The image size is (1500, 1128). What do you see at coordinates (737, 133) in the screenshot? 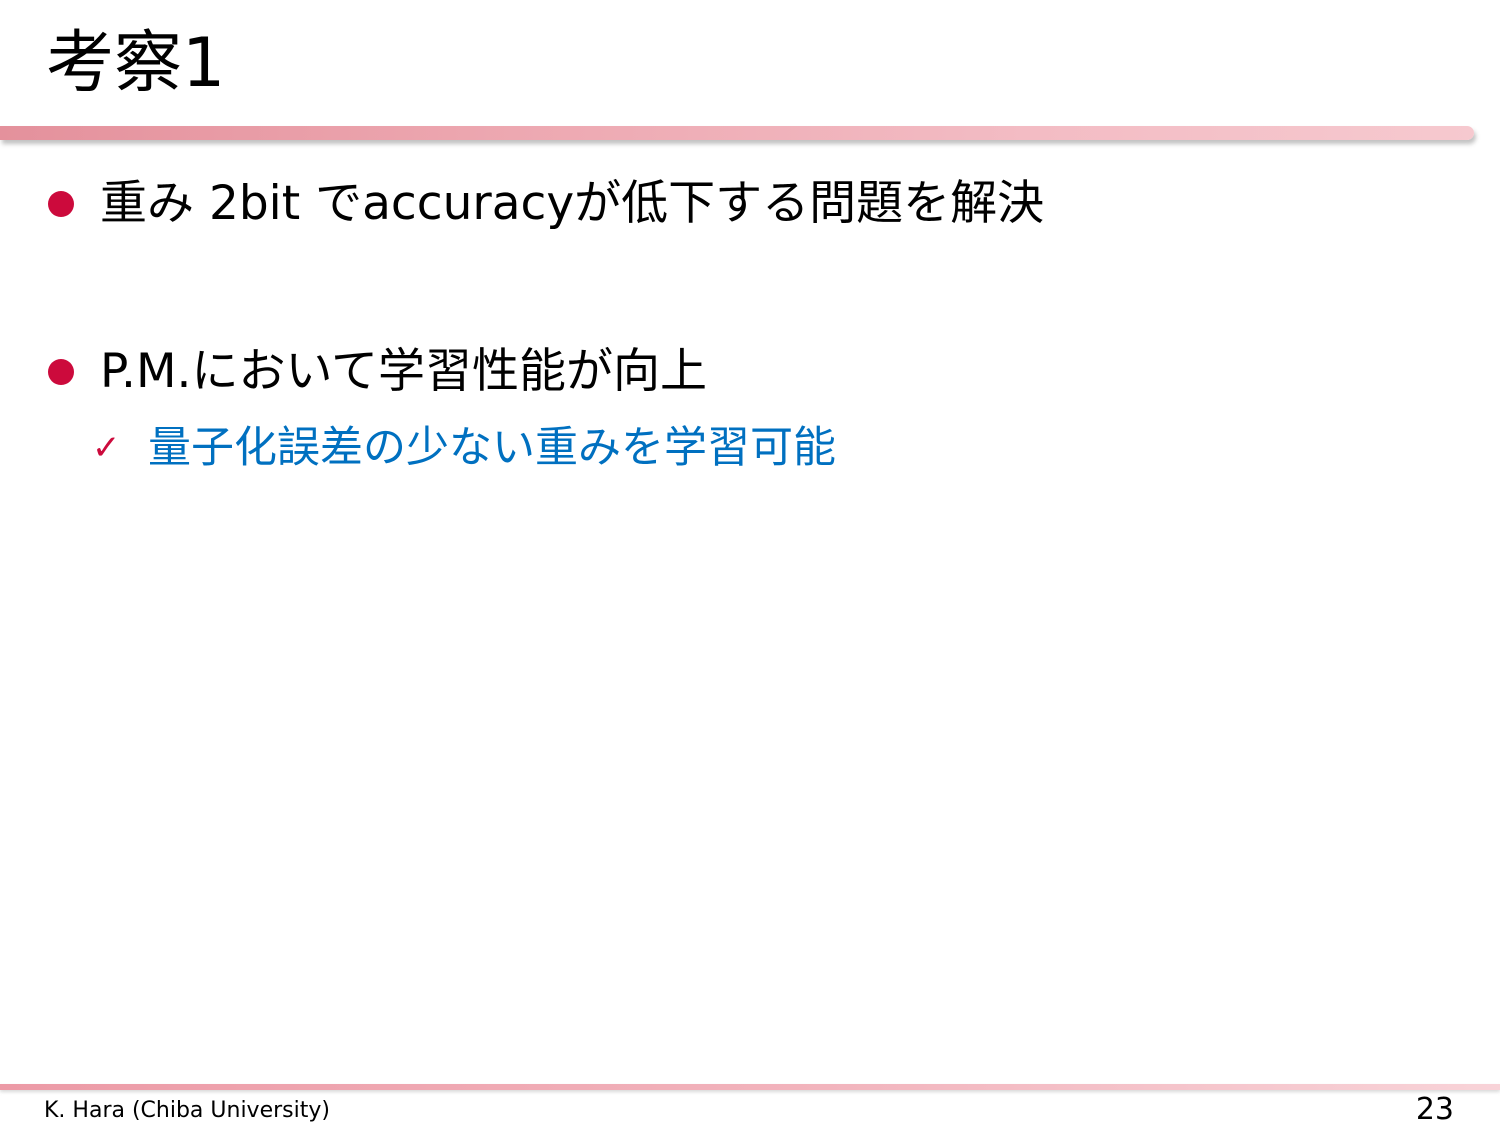
I see `title-underline` at bounding box center [737, 133].